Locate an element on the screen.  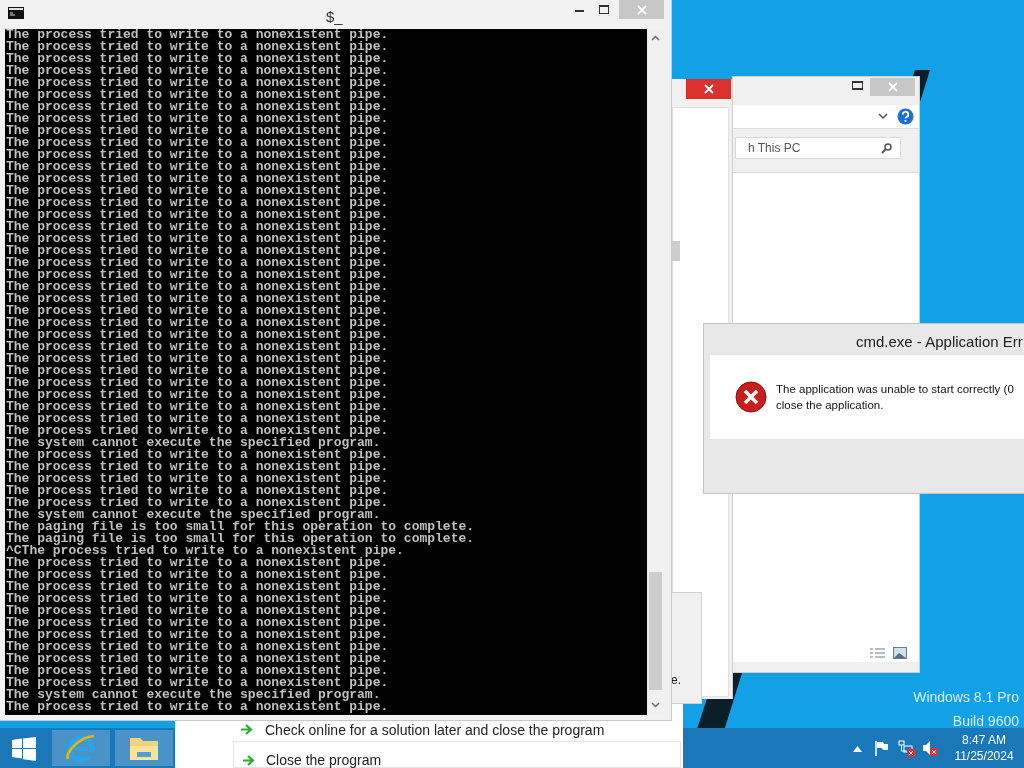
close-program-option: Close the program is located at coordinates (324, 759).